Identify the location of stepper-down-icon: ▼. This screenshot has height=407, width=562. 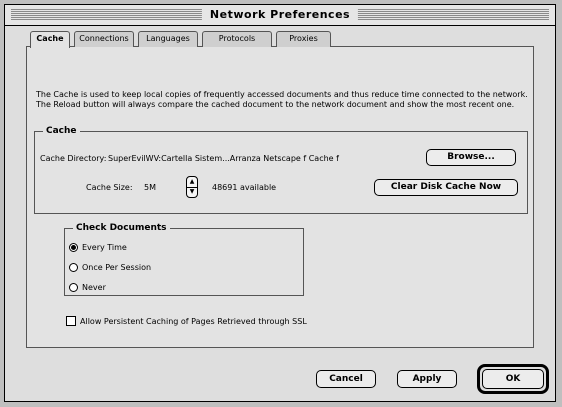
(192, 192).